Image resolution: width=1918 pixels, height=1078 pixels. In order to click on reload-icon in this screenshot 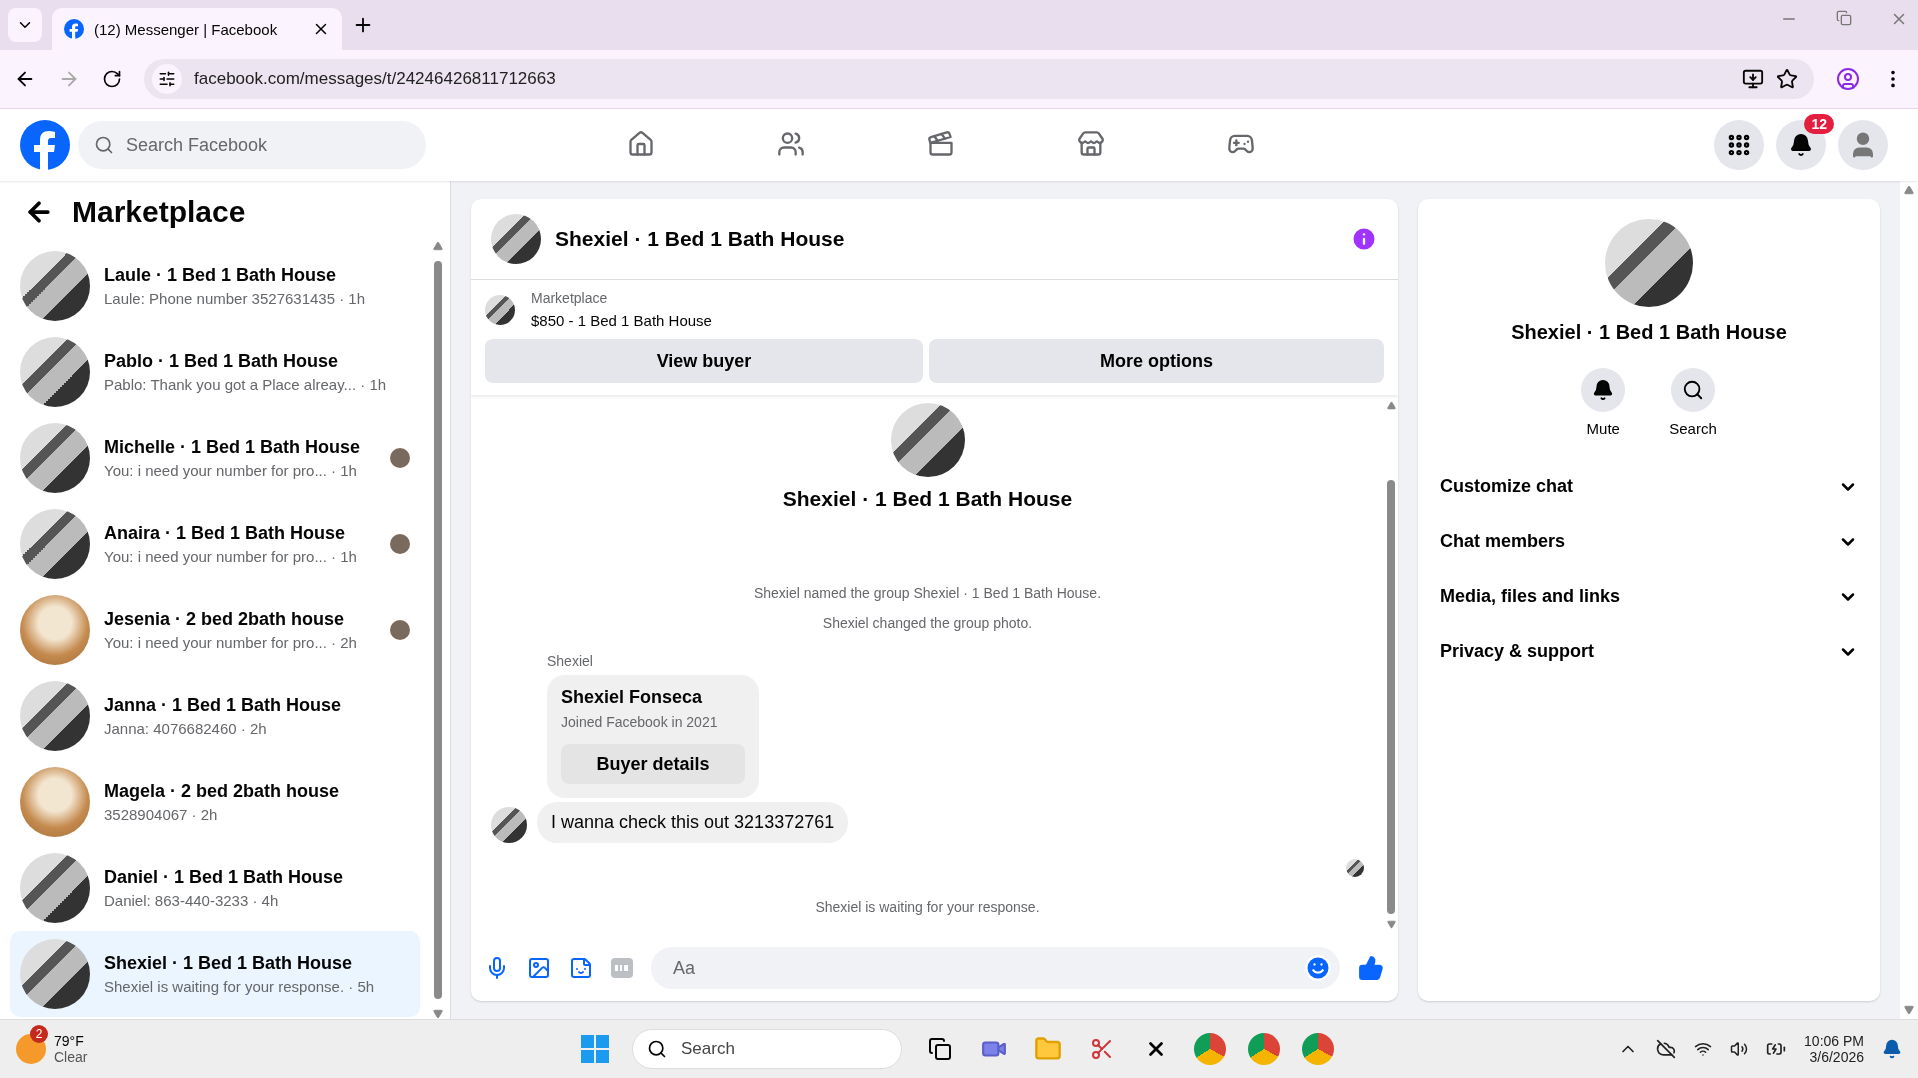, I will do `click(112, 79)`.